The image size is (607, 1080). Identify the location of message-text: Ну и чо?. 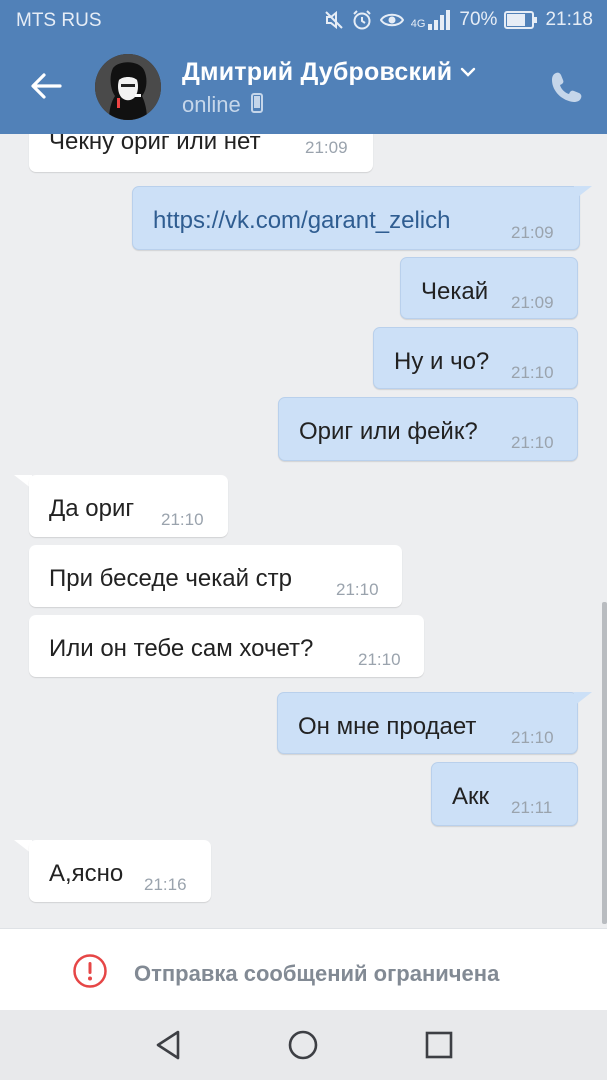
(442, 361).